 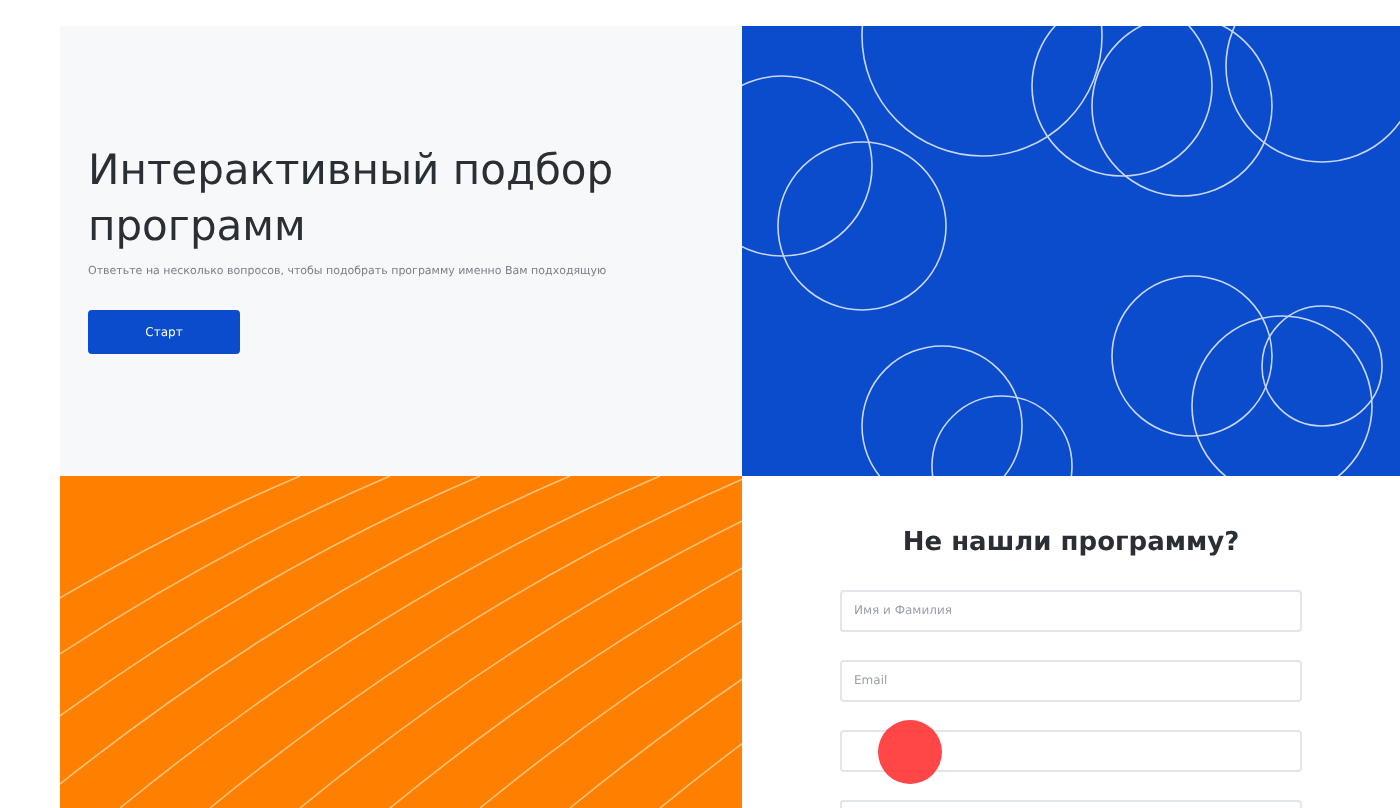 What do you see at coordinates (352, 199) in the screenshot?
I see `hero-title: Интерактивный подбор программ` at bounding box center [352, 199].